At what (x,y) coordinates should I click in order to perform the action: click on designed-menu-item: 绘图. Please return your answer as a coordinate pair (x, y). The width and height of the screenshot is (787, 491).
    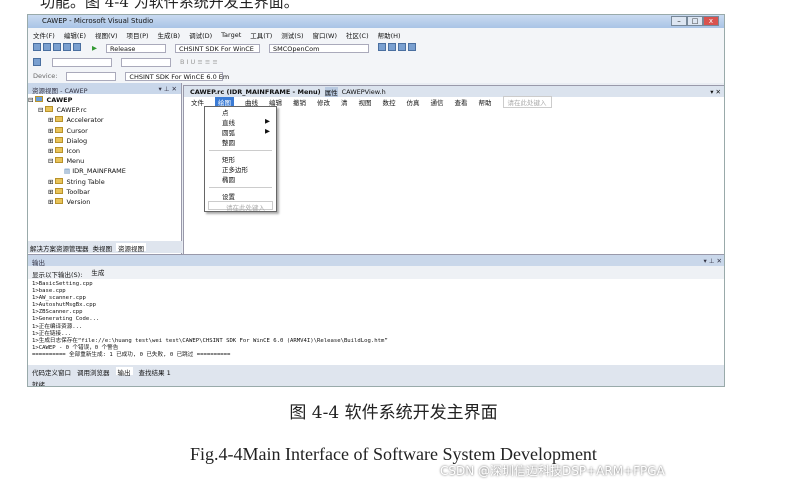
    Looking at the image, I should click on (224, 101).